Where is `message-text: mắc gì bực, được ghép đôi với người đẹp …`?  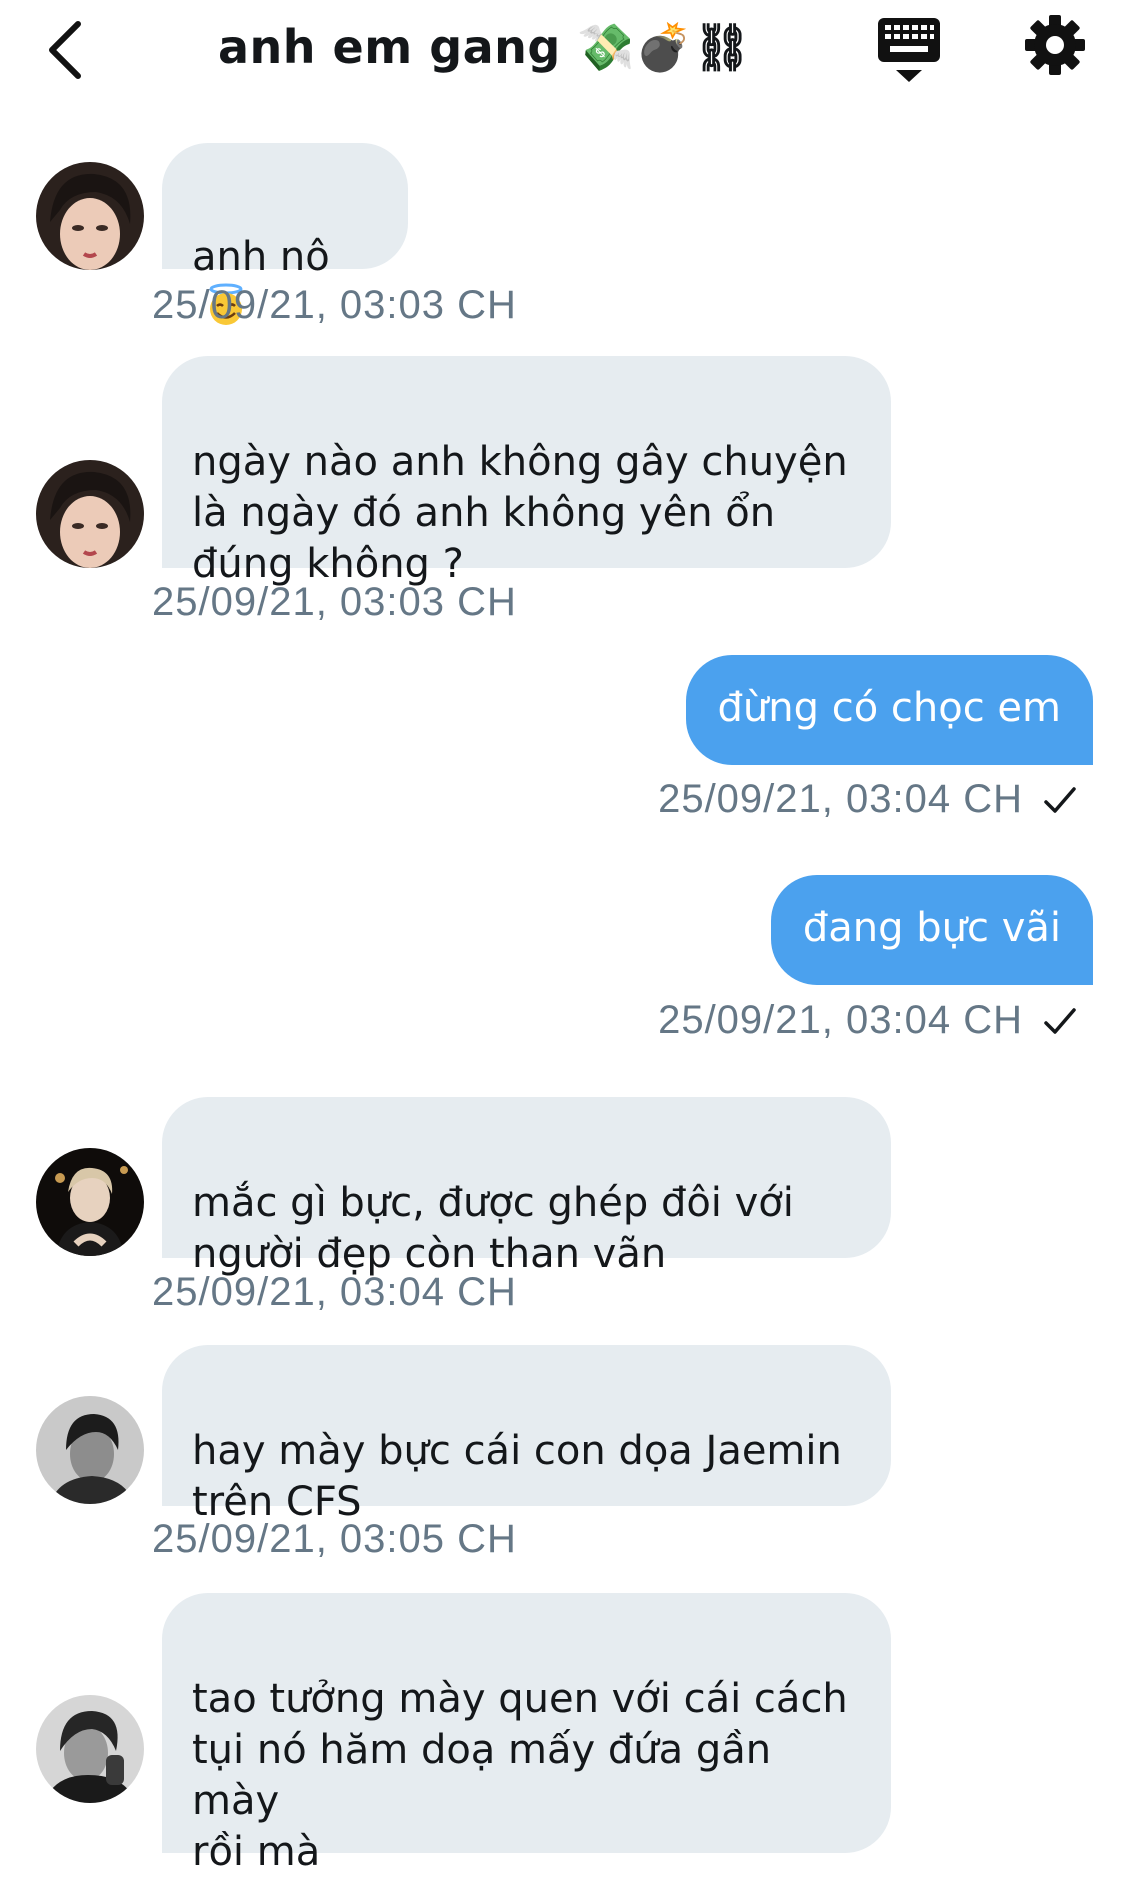 message-text: mắc gì bực, được ghép đôi với người đẹp … is located at coordinates (493, 1228).